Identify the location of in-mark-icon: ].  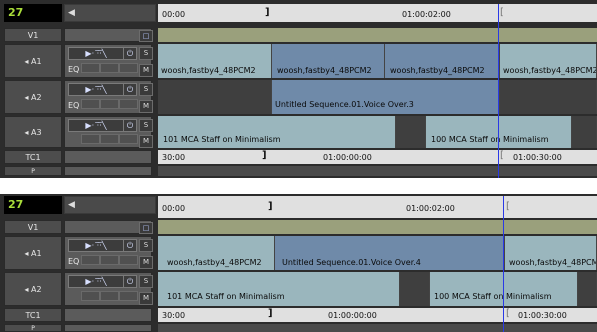
(270, 313).